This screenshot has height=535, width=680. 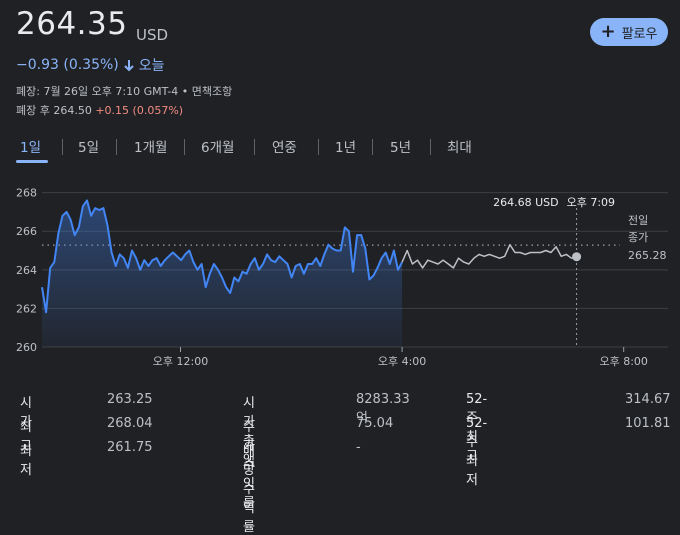 What do you see at coordinates (608, 31) in the screenshot?
I see `plus-icon: +` at bounding box center [608, 31].